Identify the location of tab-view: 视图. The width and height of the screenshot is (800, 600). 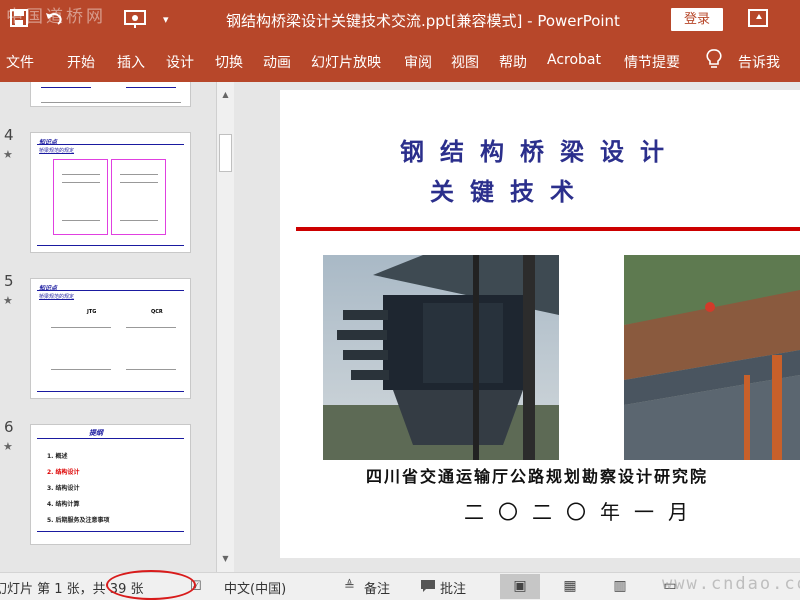
(465, 62).